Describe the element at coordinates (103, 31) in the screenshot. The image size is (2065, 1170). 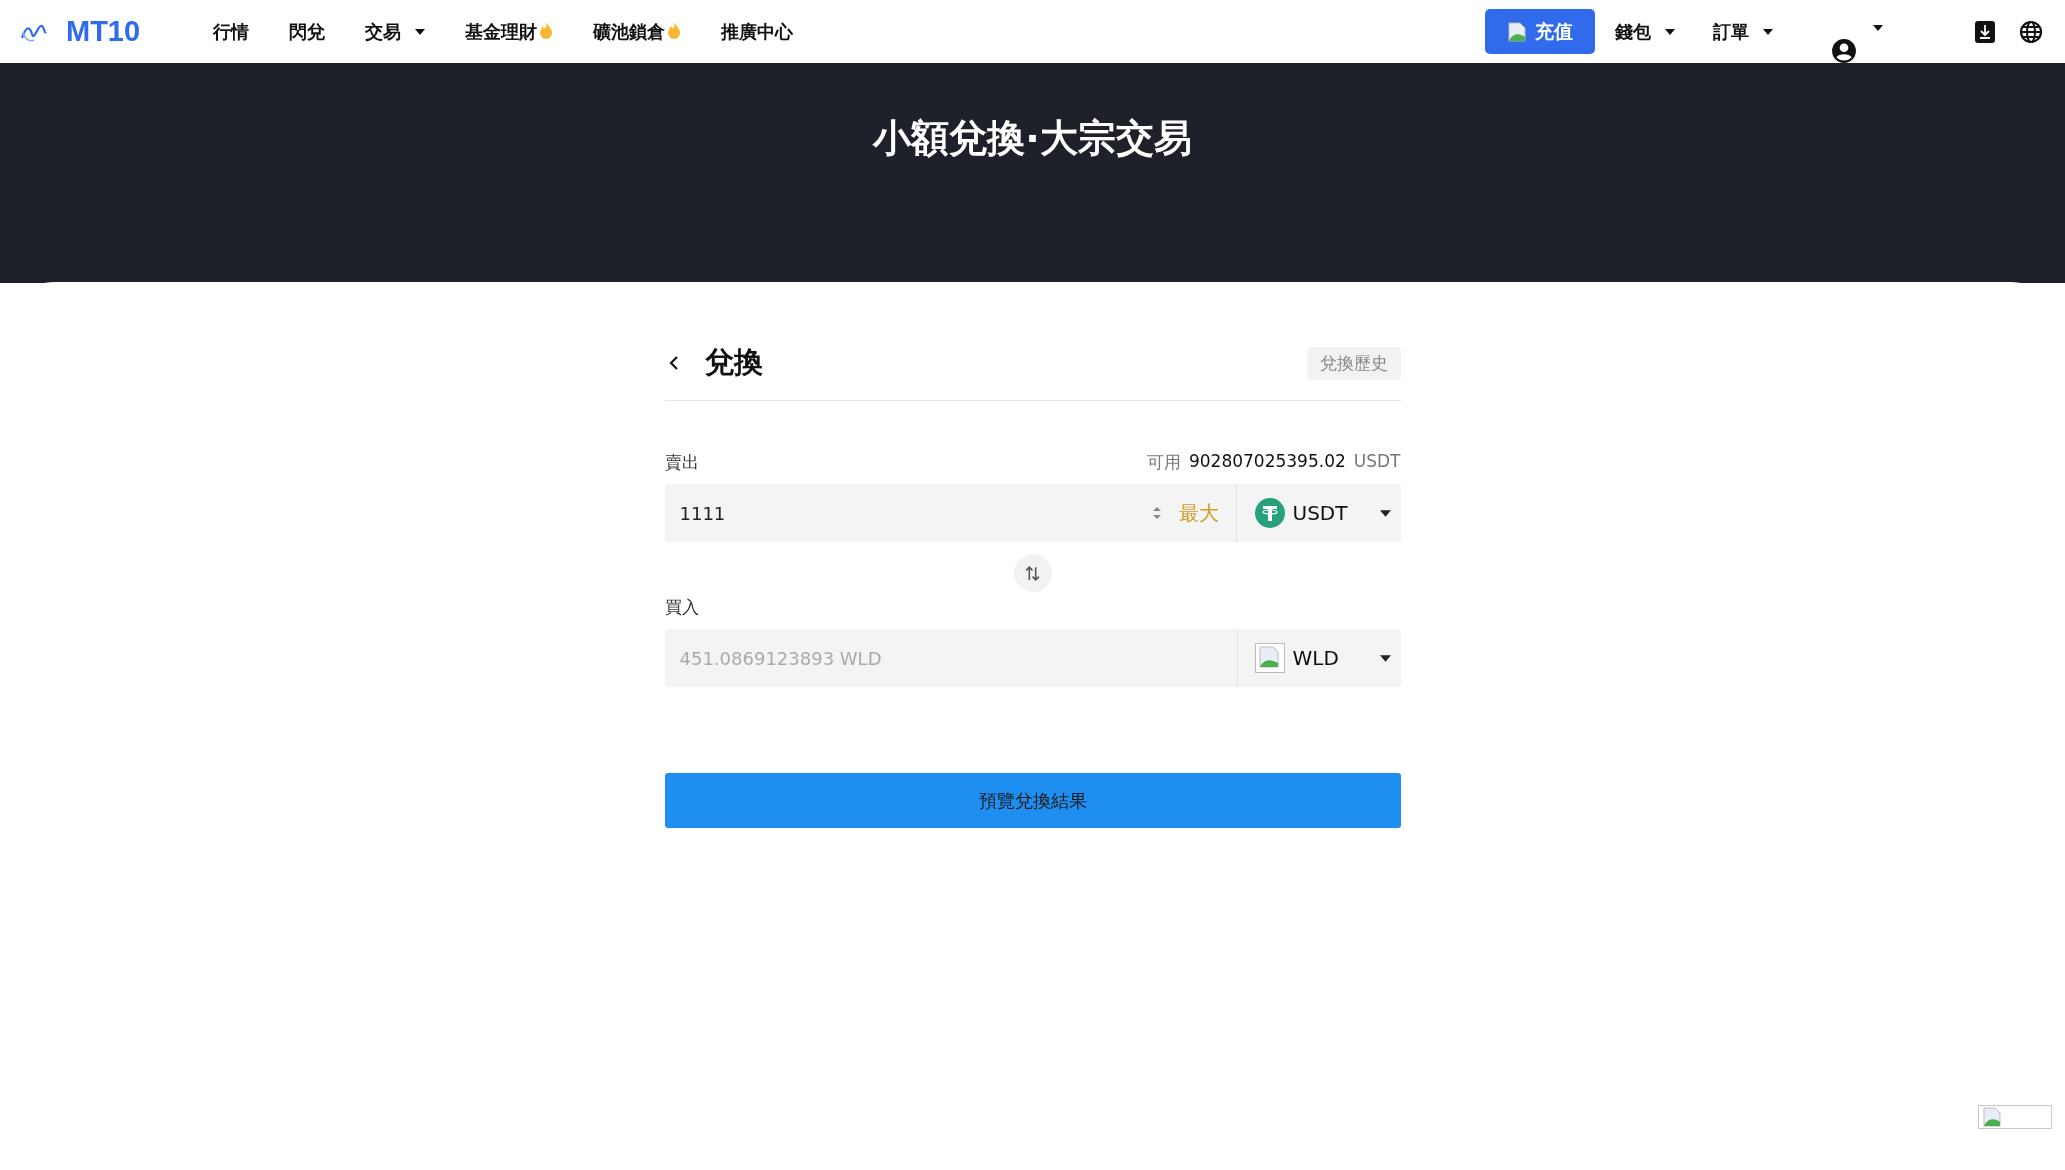
I see `logo-text: MT10` at that location.